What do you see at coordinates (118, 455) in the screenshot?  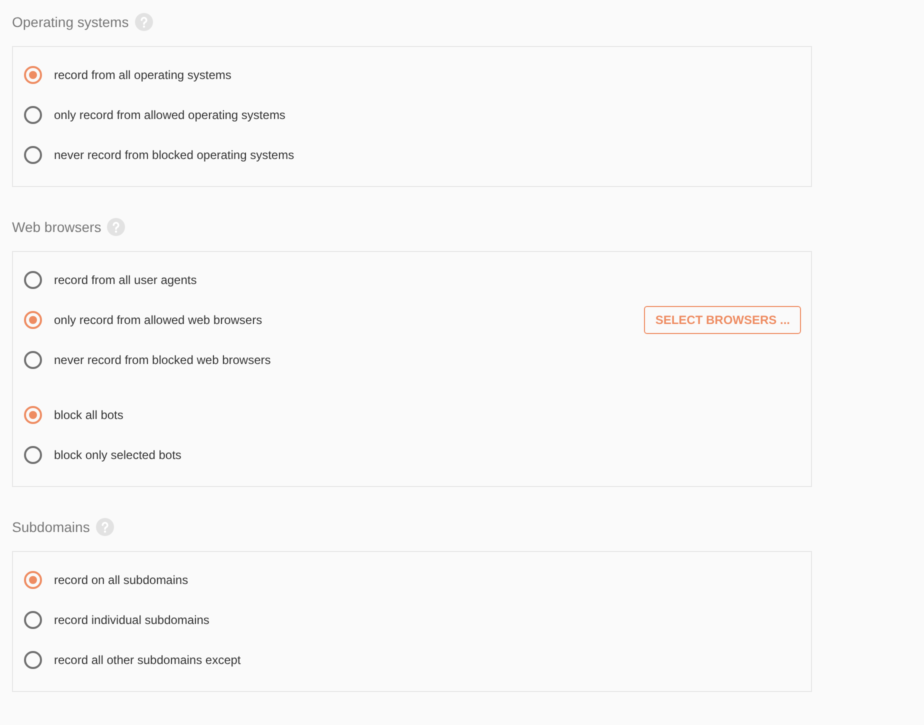 I see `option-label: block only selected bots` at bounding box center [118, 455].